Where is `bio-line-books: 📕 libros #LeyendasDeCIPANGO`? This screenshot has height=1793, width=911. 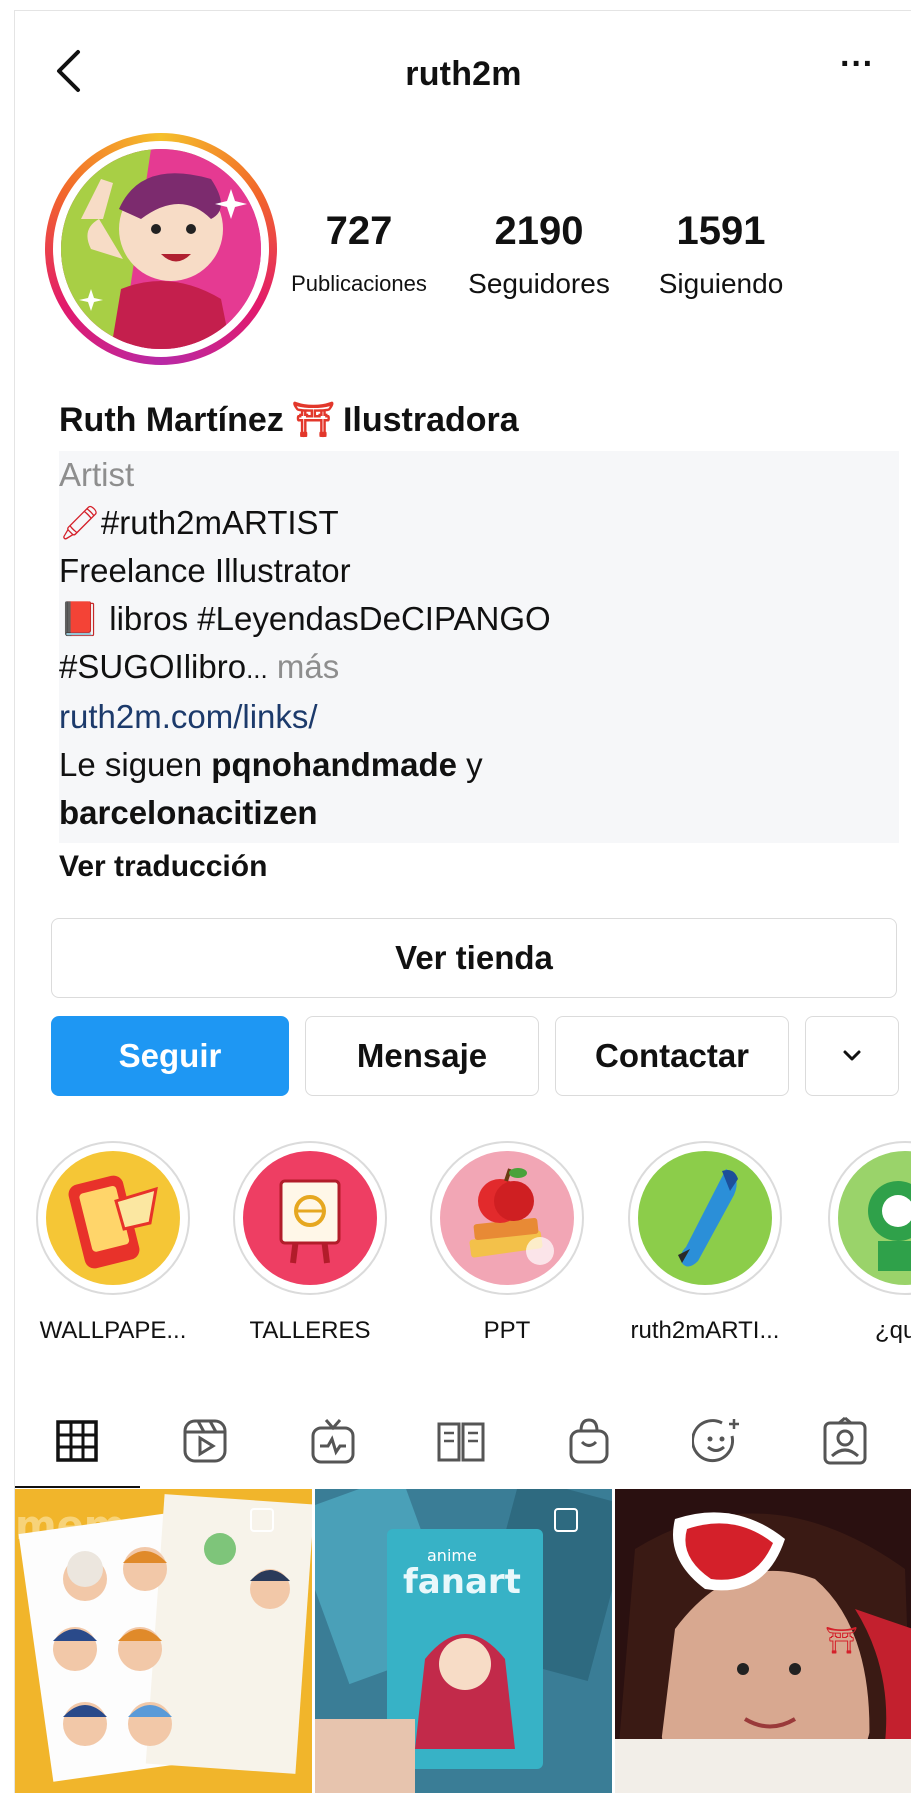
bio-line-books: 📕 libros #LeyendasDeCIPANGO is located at coordinates (479, 619).